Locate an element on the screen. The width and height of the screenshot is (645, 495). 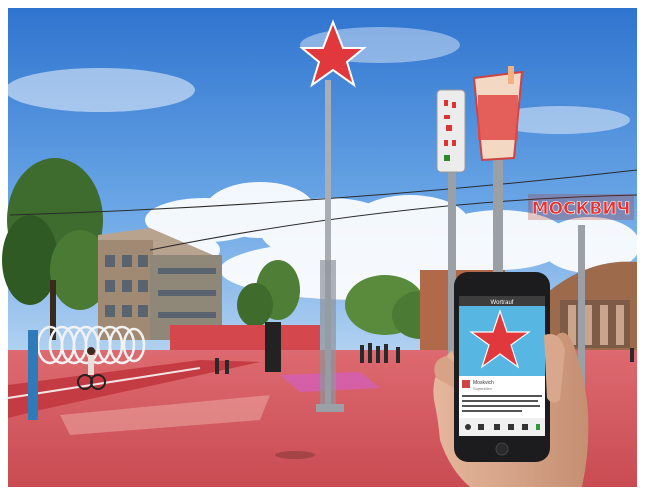
blue-bollard is located at coordinates (33, 375).